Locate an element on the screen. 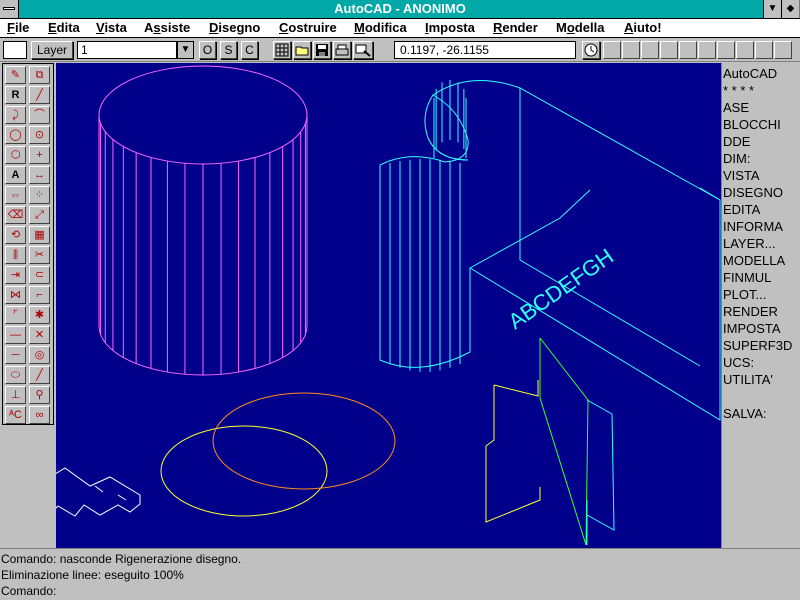  screen-menu-item: DISEGNO is located at coordinates (753, 192).